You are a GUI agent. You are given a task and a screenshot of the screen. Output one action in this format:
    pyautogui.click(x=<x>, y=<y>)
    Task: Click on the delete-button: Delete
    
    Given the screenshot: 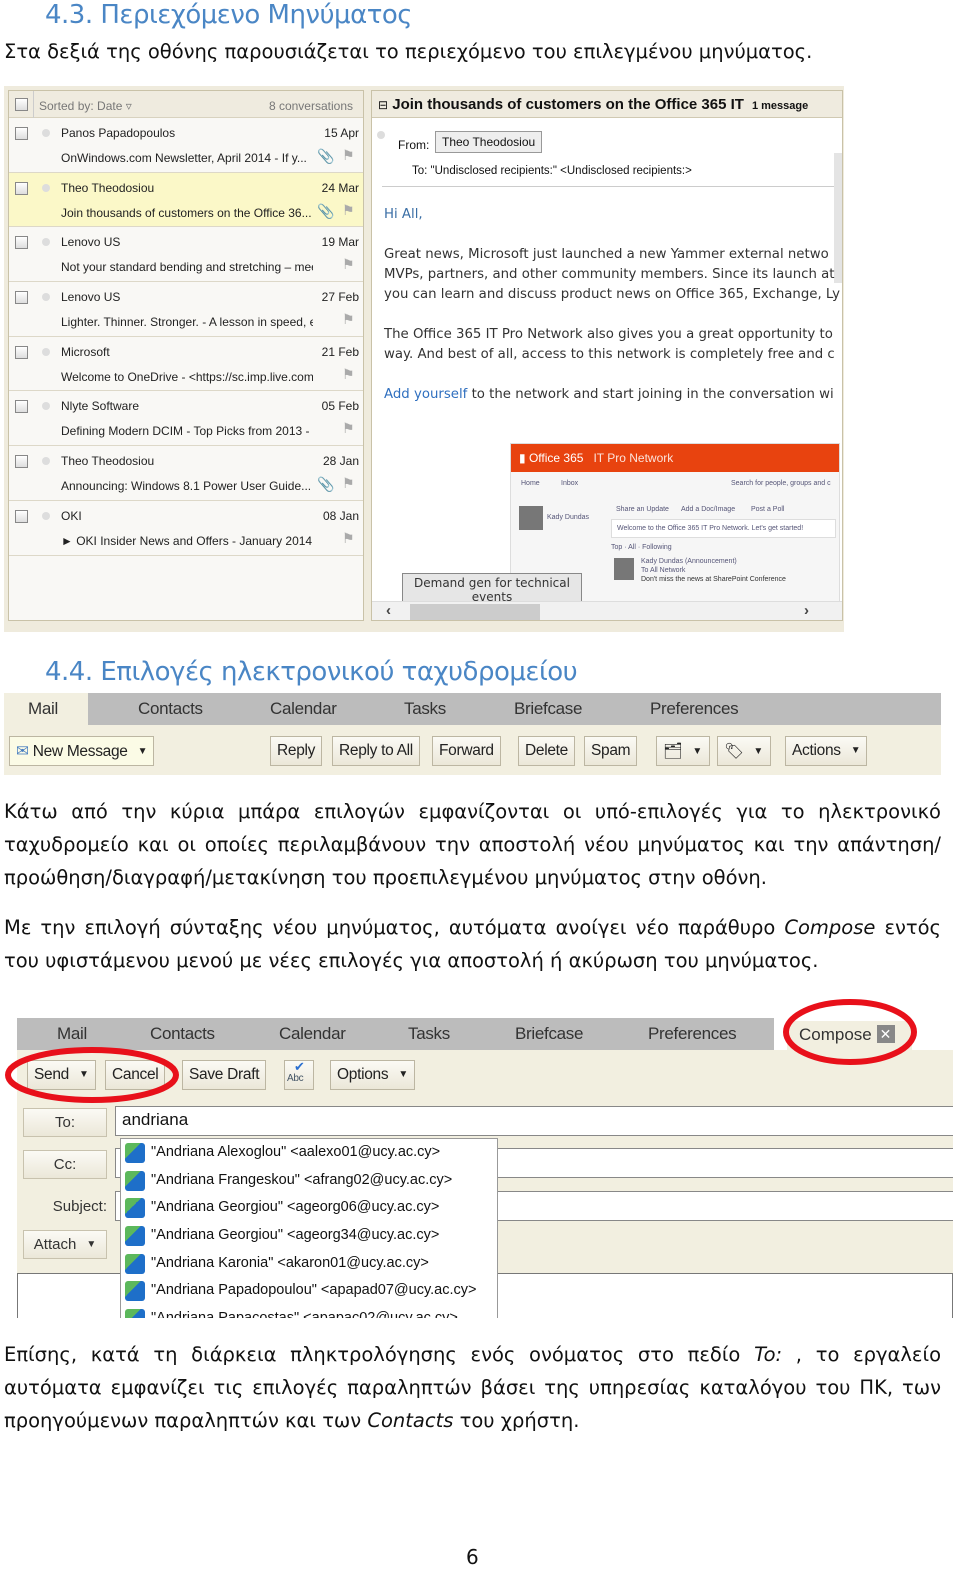 What is the action you would take?
    pyautogui.click(x=547, y=751)
    